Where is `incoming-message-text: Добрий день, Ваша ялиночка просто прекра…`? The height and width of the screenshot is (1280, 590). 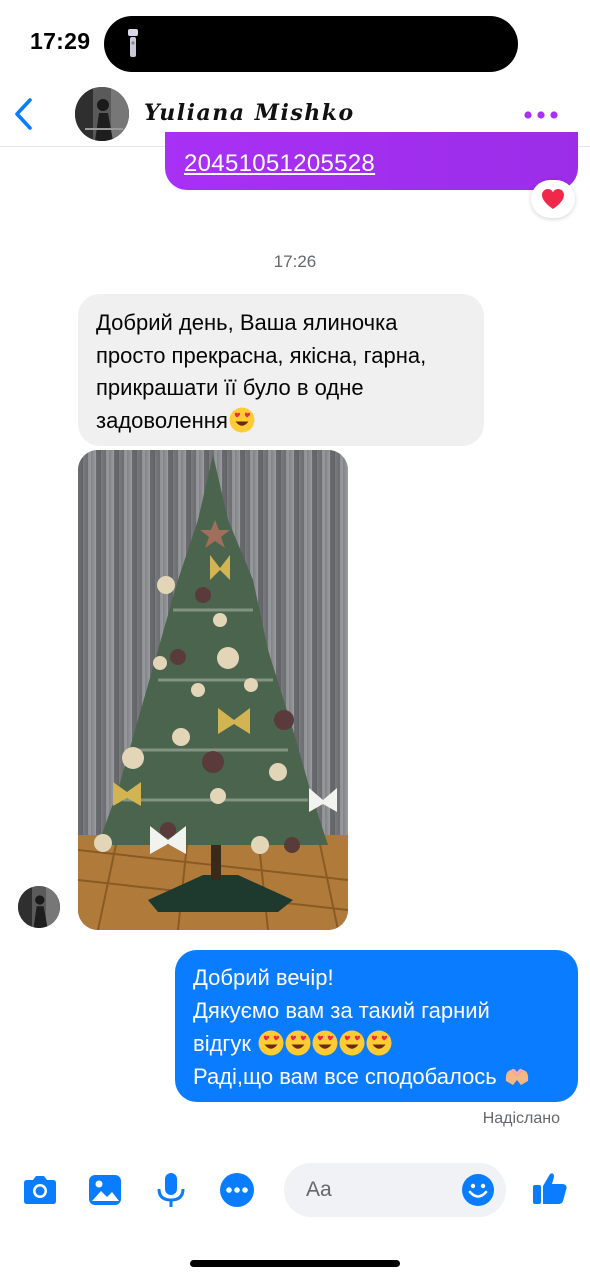
incoming-message-text: Добрий день, Ваша ялиночка просто прекра… is located at coordinates (288, 372).